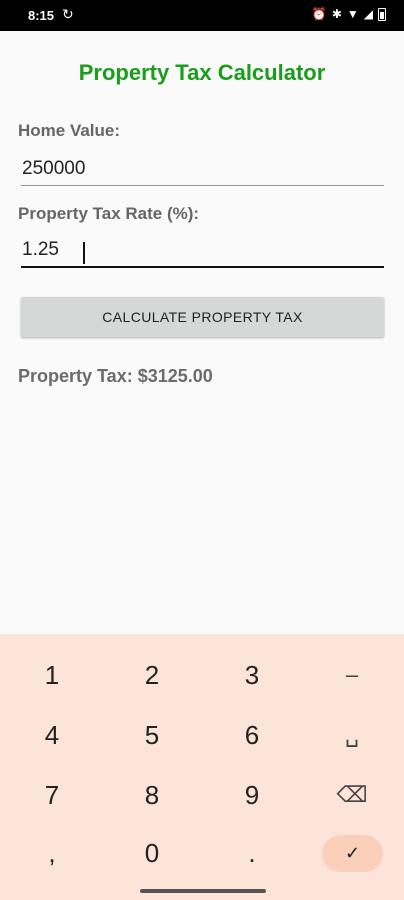  What do you see at coordinates (152, 853) in the screenshot?
I see `key-0: 0` at bounding box center [152, 853].